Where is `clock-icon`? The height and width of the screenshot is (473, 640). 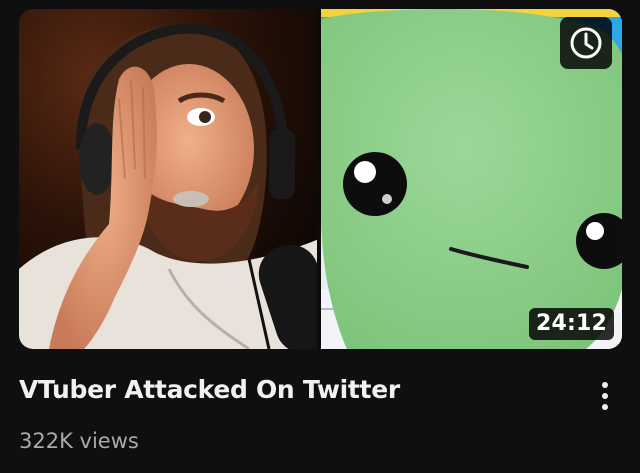
clock-icon is located at coordinates (586, 43).